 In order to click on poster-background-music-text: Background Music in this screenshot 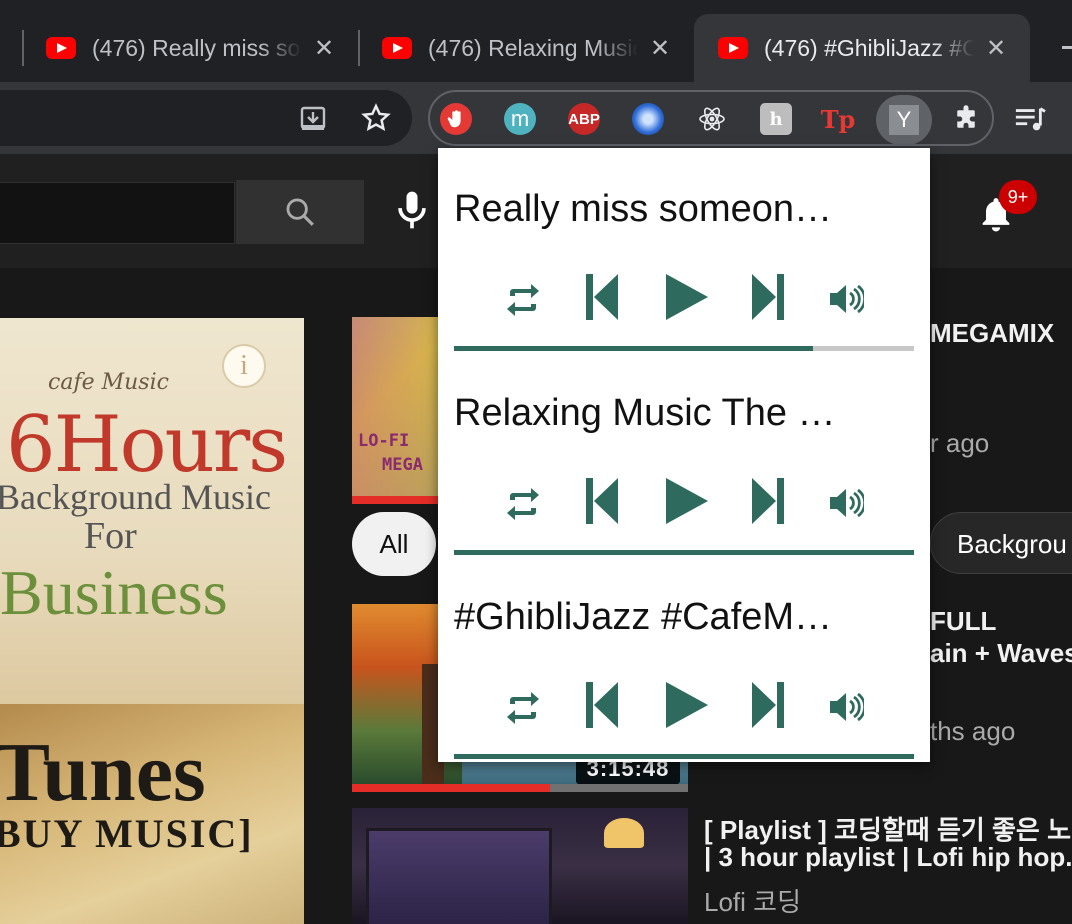, I will do `click(135, 497)`.